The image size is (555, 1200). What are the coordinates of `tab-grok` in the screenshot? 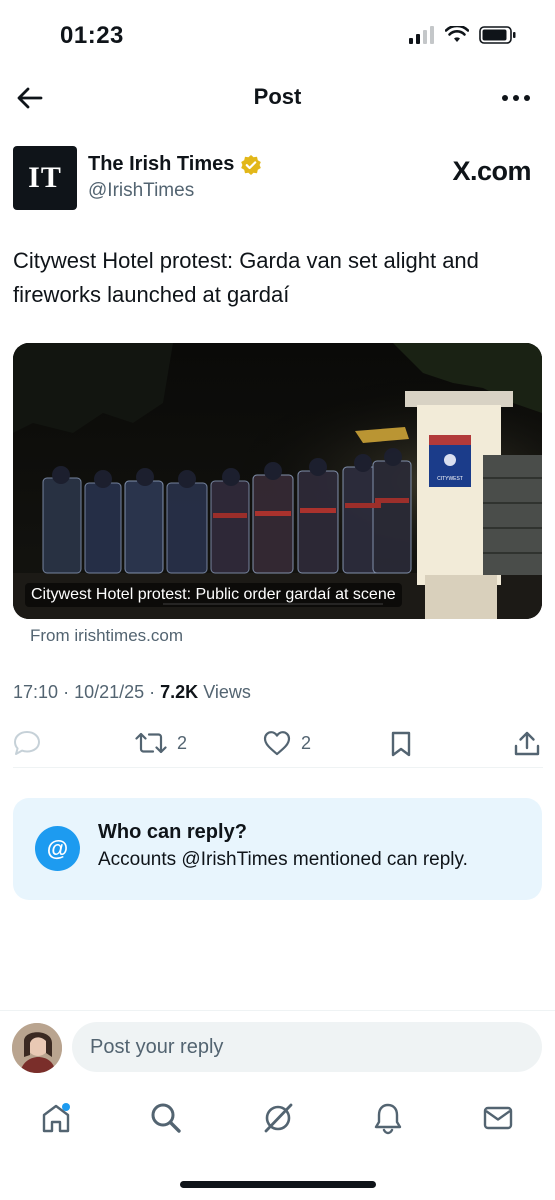 It's located at (278, 1118).